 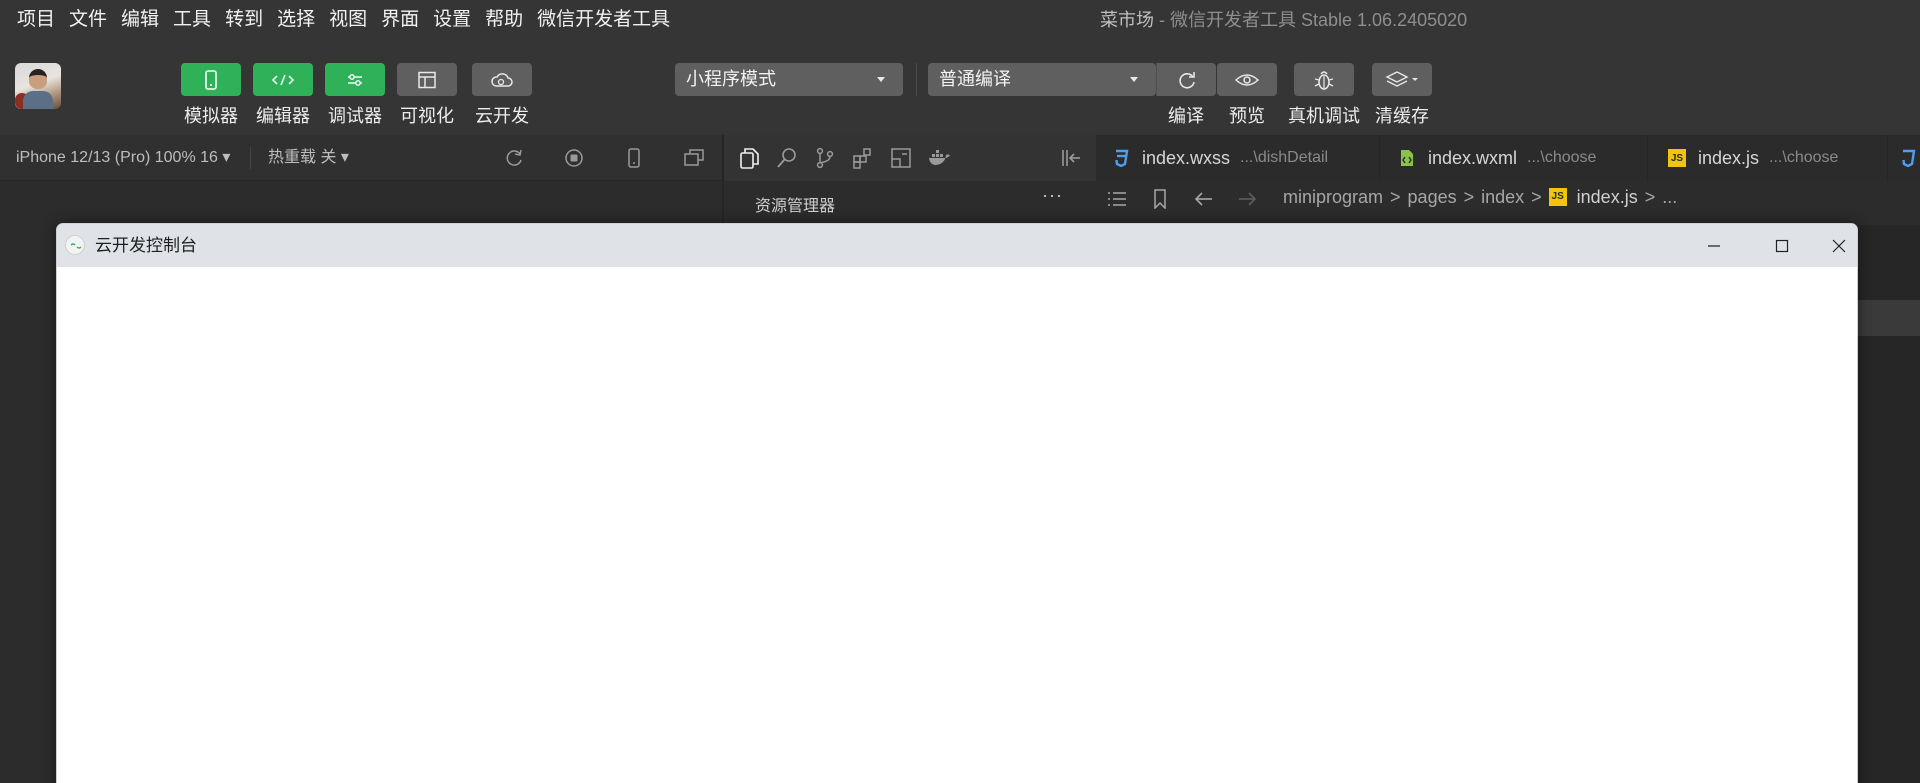 I want to click on close-button, so click(x=1838, y=245).